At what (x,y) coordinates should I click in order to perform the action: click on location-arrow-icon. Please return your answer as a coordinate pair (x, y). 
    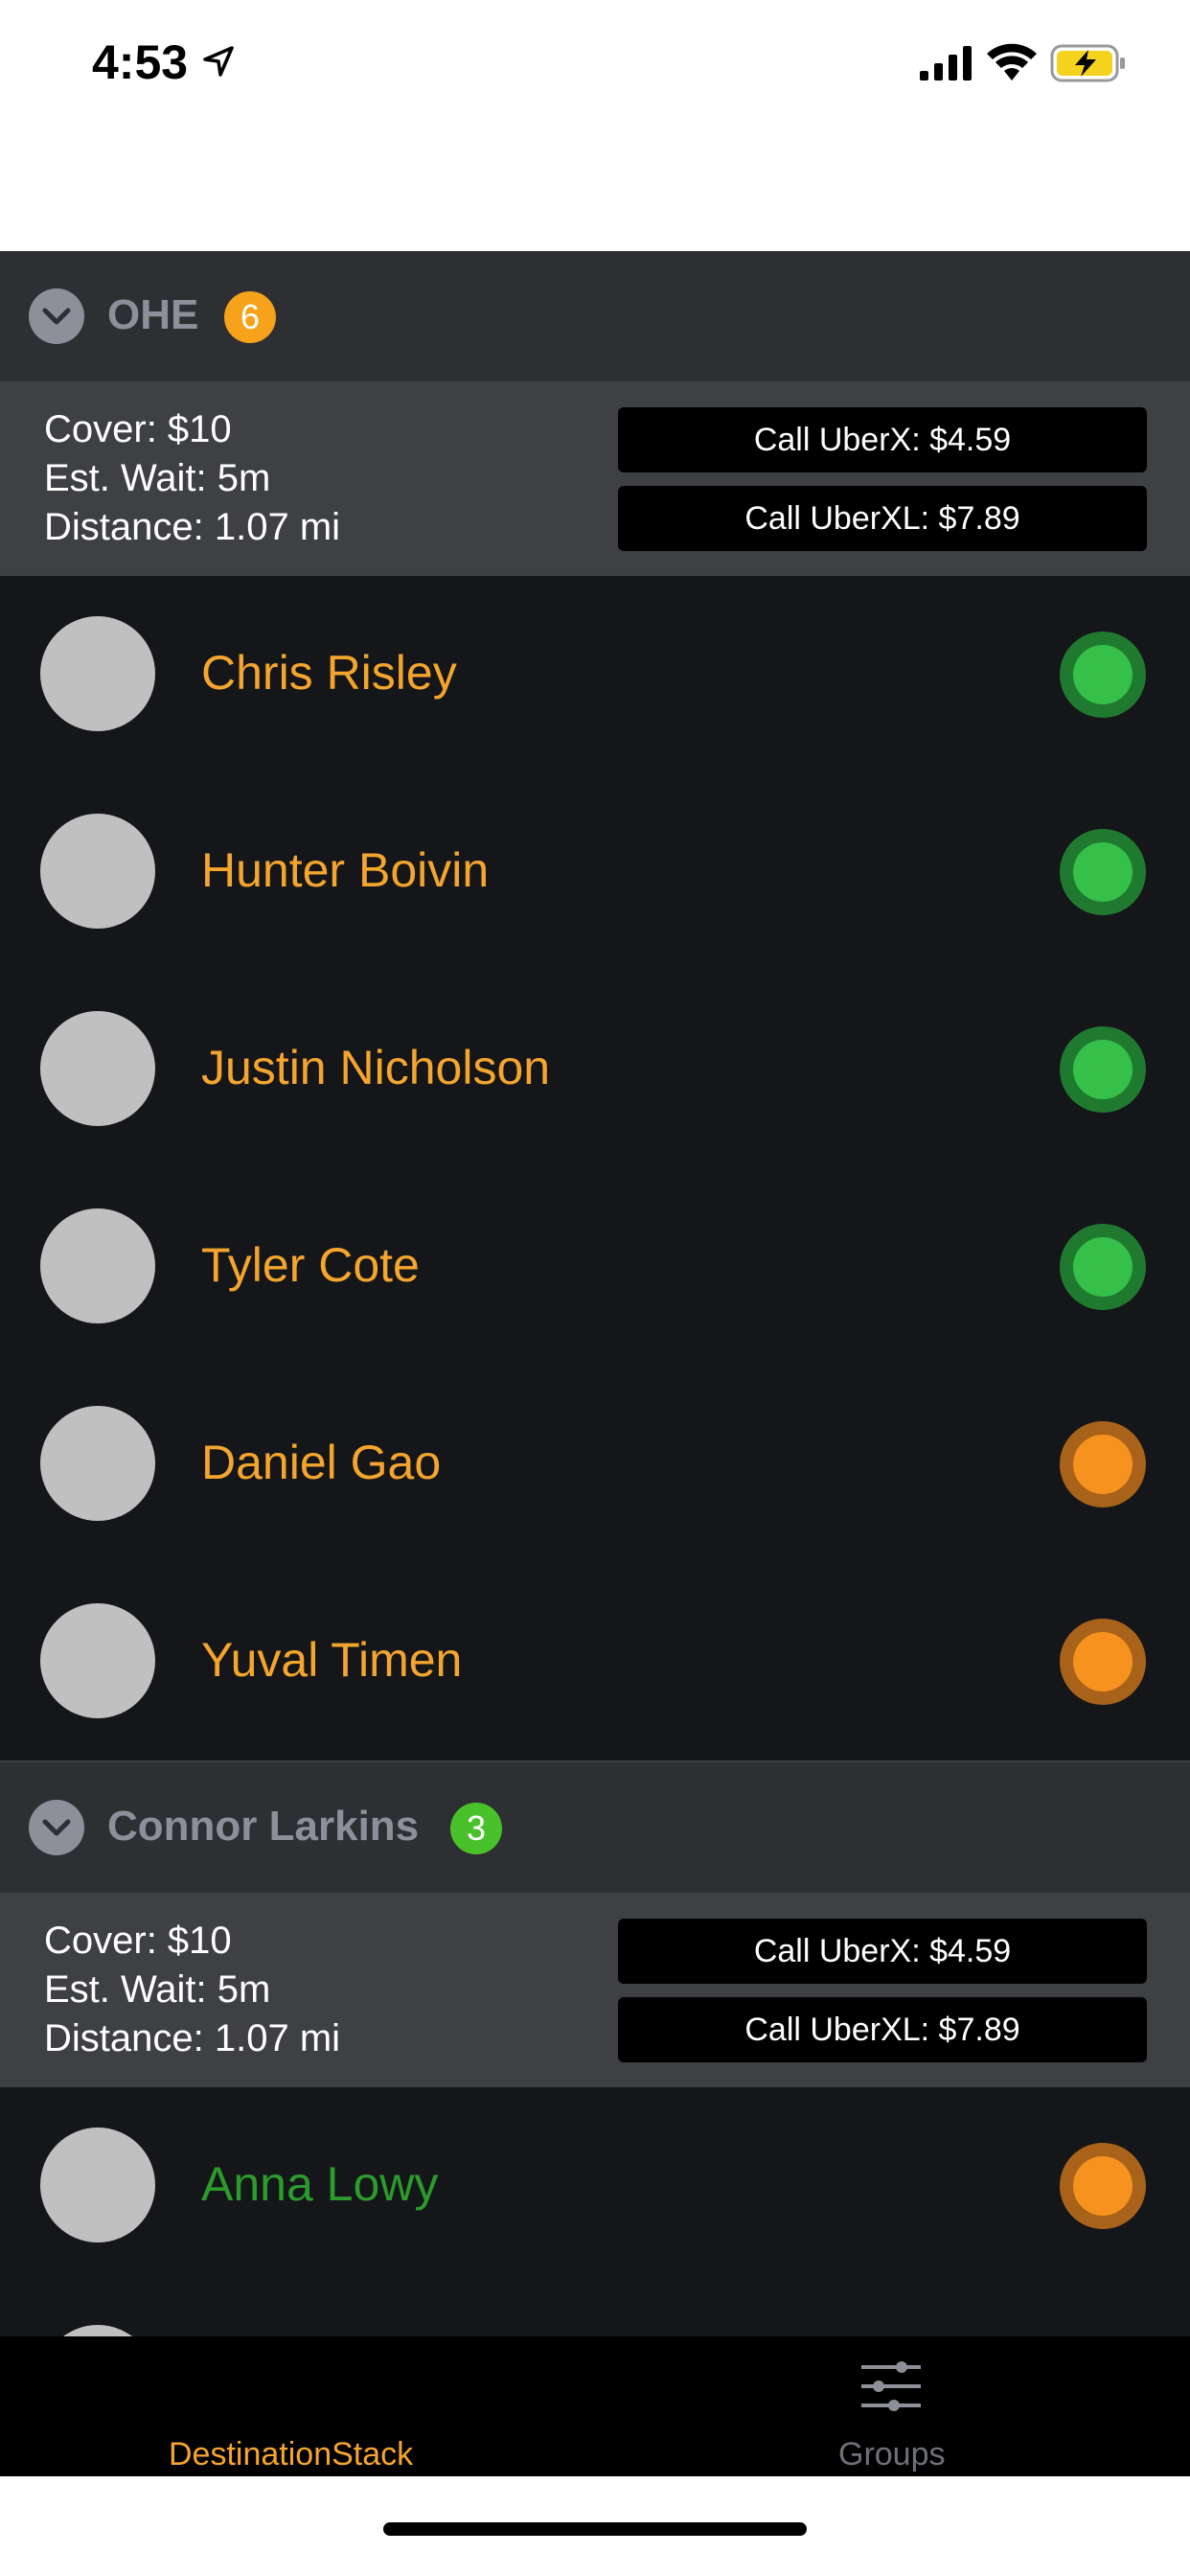
    Looking at the image, I should click on (218, 62).